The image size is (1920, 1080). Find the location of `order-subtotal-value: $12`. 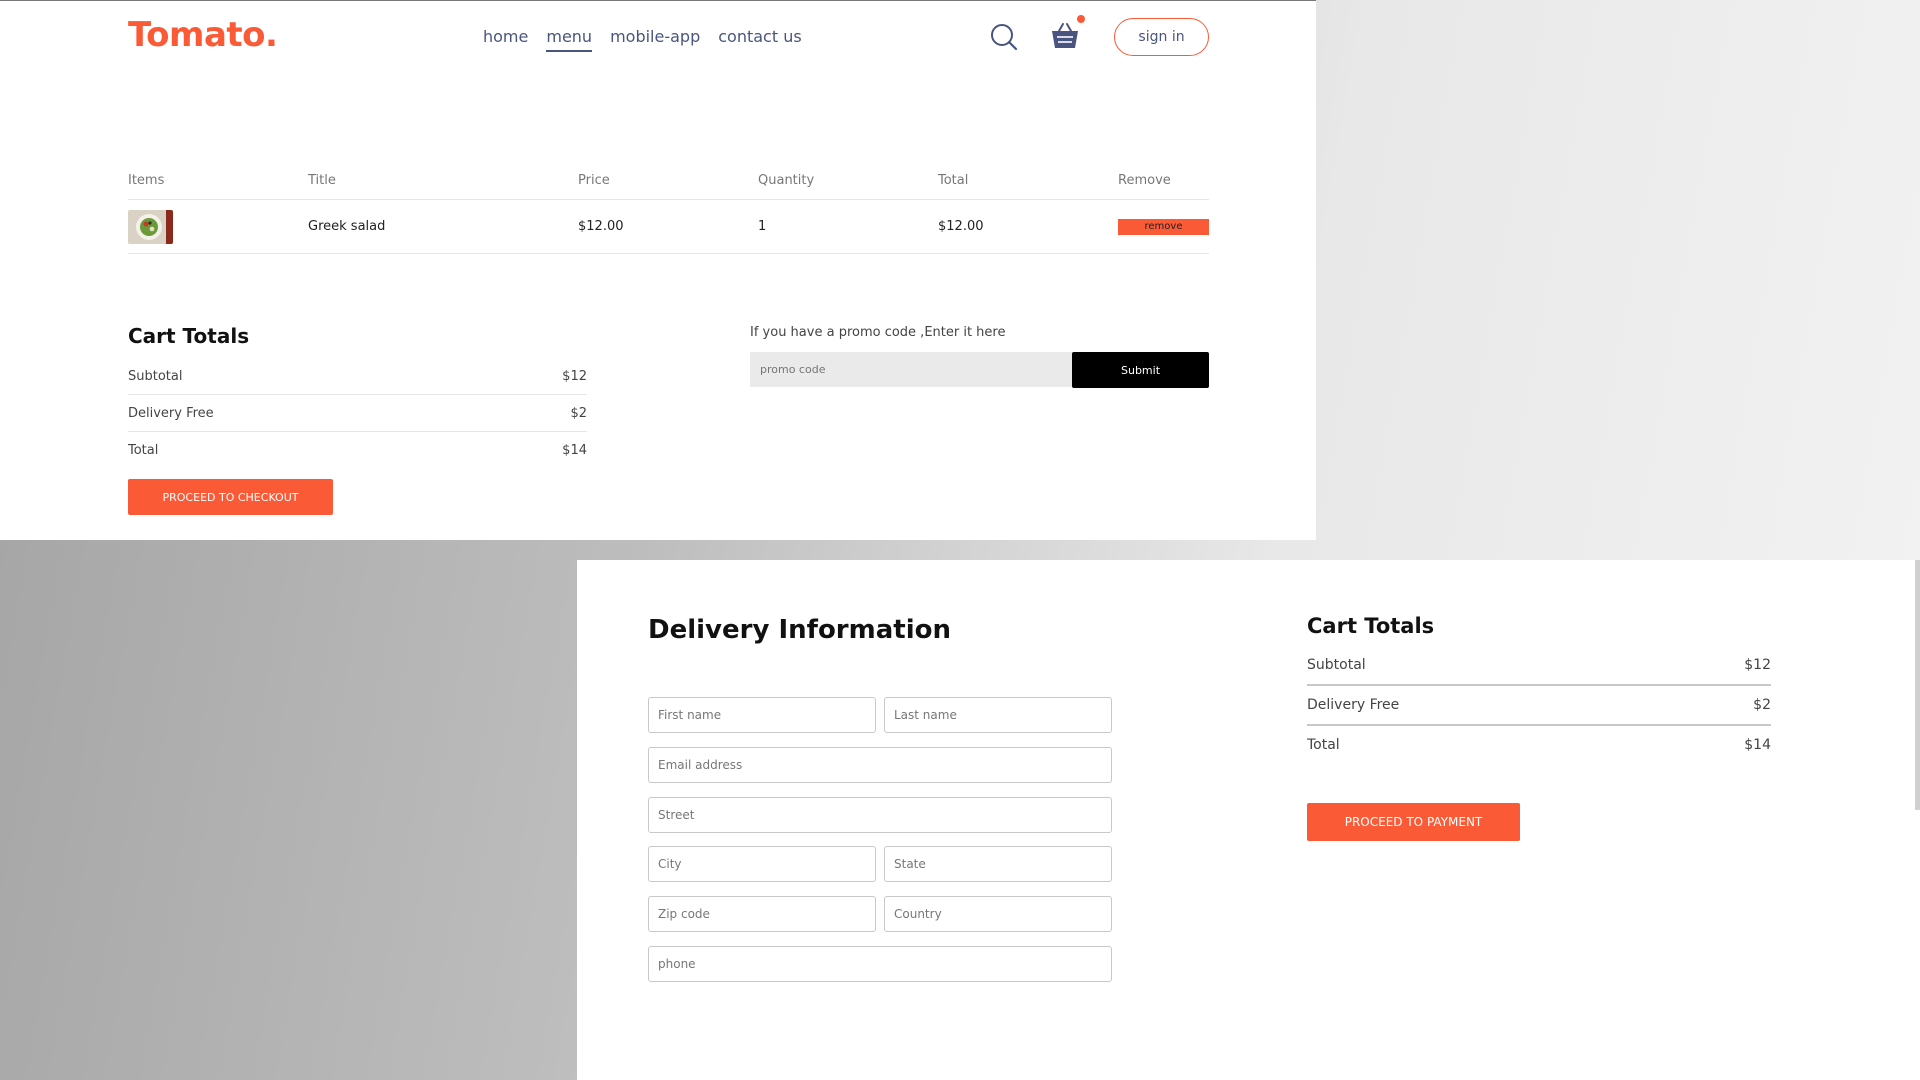

order-subtotal-value: $12 is located at coordinates (1757, 665).